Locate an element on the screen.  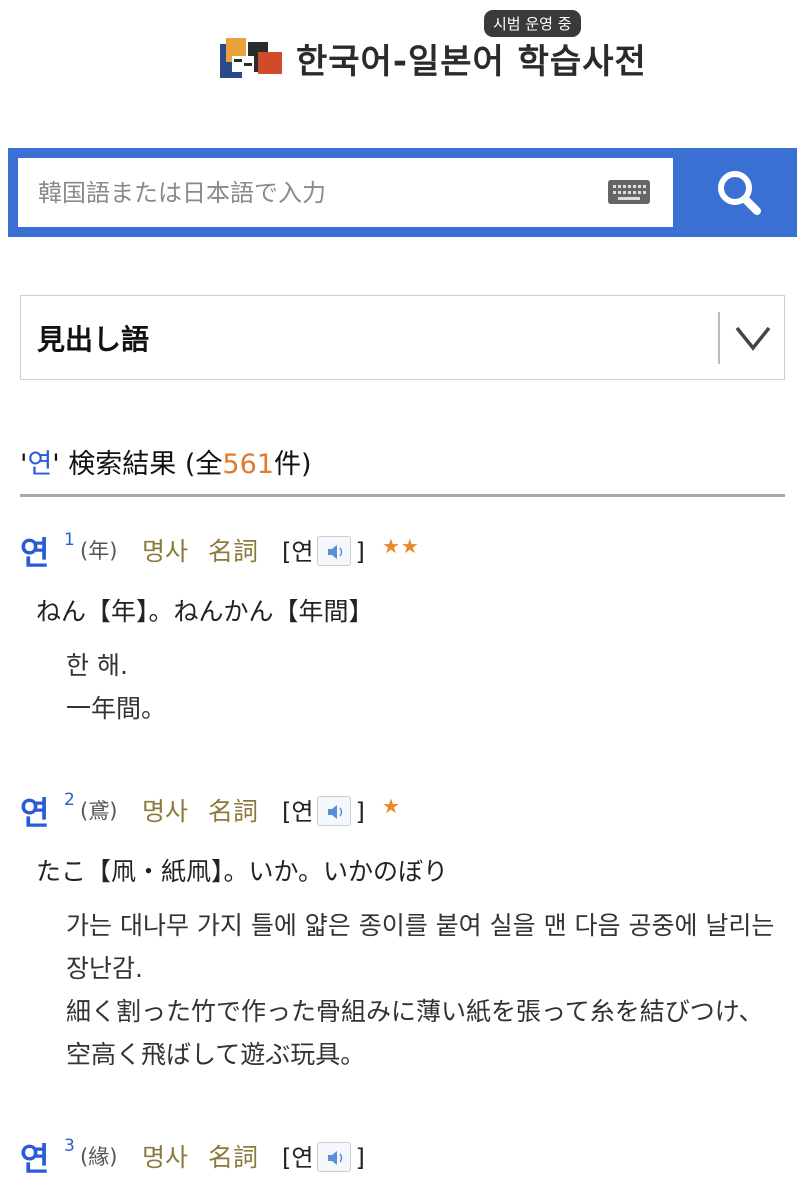
translation: ねん【年】。ねんかん【年間】 is located at coordinates (205, 611).